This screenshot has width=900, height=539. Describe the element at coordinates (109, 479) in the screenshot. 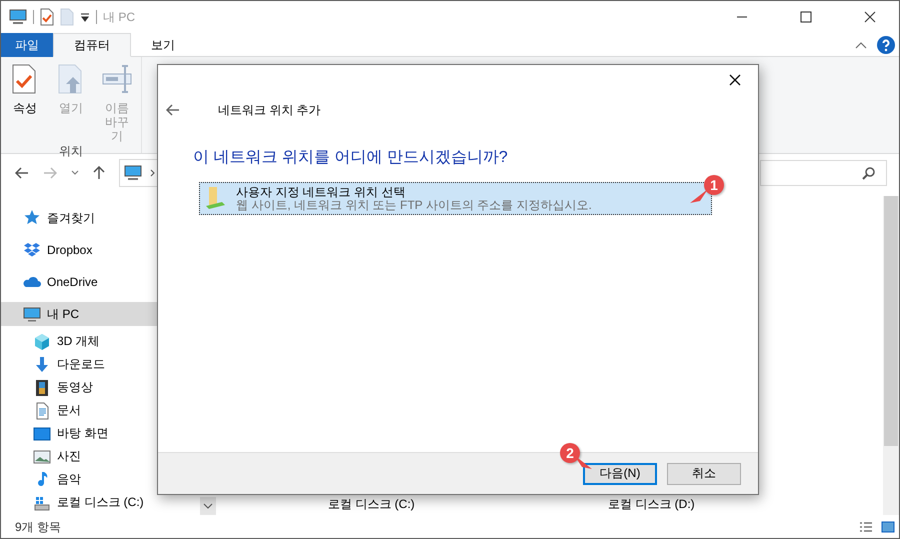

I see `sidebar-item: 음악` at that location.